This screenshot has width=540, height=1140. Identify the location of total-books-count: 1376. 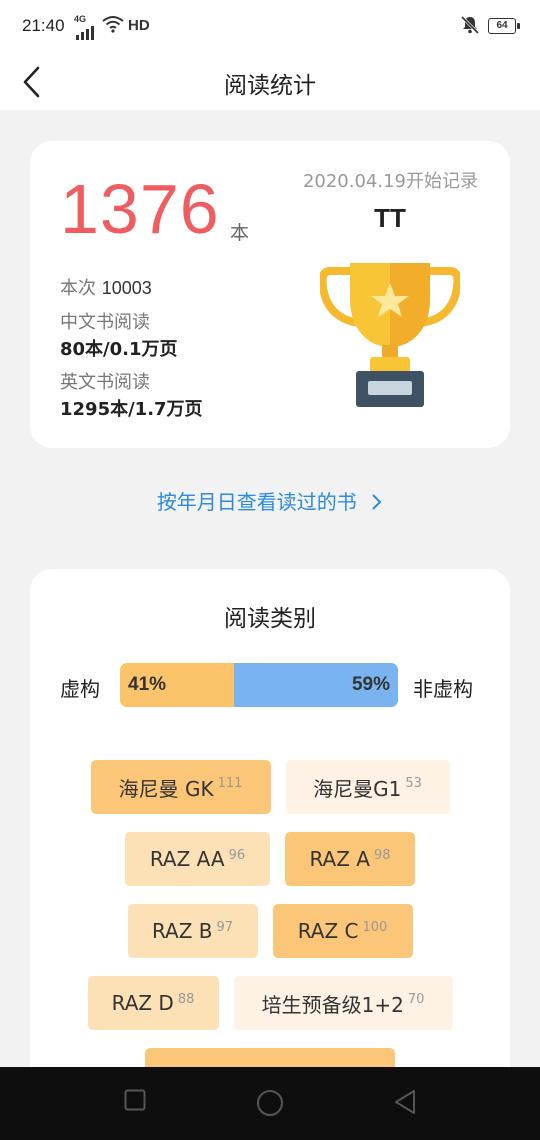
(140, 209).